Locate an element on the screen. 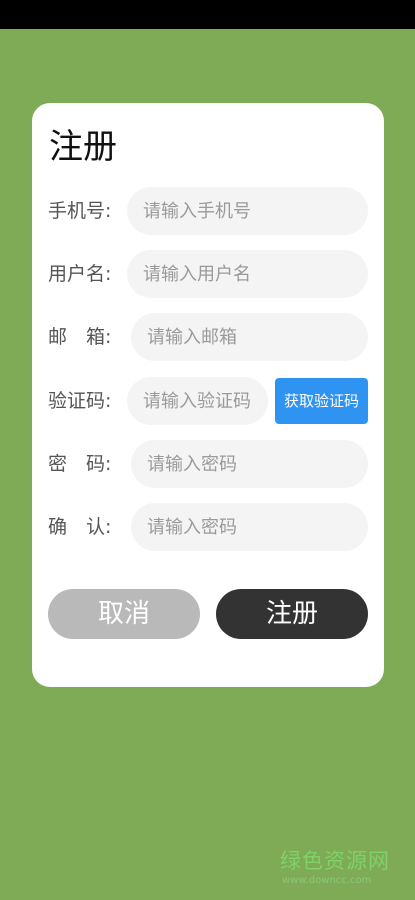 Image resolution: width=415 pixels, height=900 pixels. status-bar is located at coordinates (207, 14).